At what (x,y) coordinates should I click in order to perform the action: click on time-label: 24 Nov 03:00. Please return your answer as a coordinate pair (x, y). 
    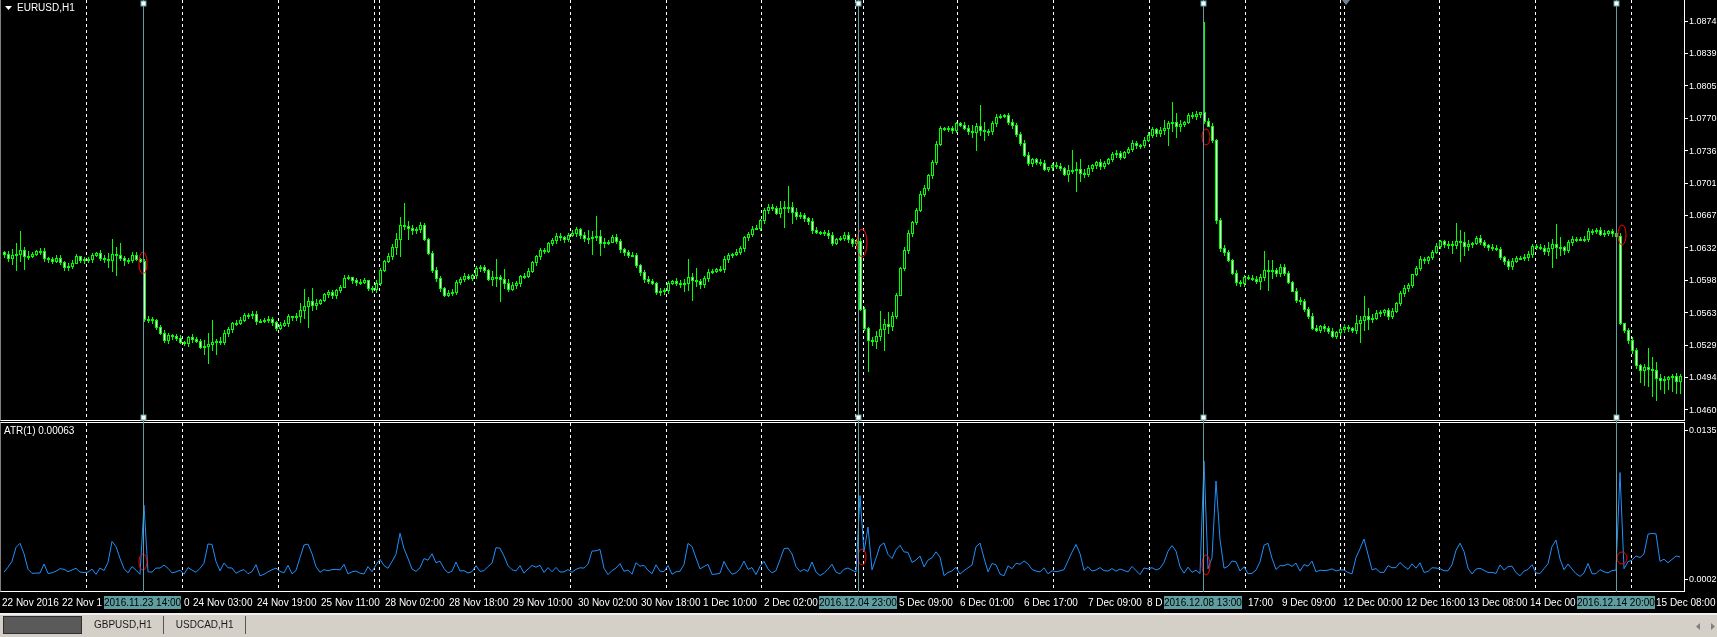
    Looking at the image, I should click on (223, 602).